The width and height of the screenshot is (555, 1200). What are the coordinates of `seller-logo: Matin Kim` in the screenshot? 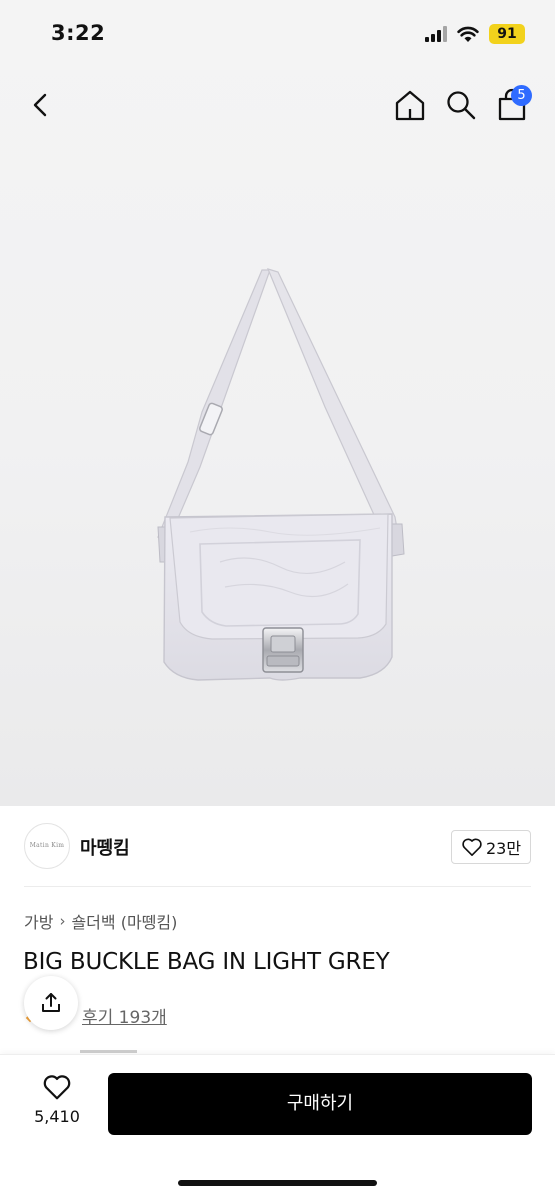 It's located at (47, 846).